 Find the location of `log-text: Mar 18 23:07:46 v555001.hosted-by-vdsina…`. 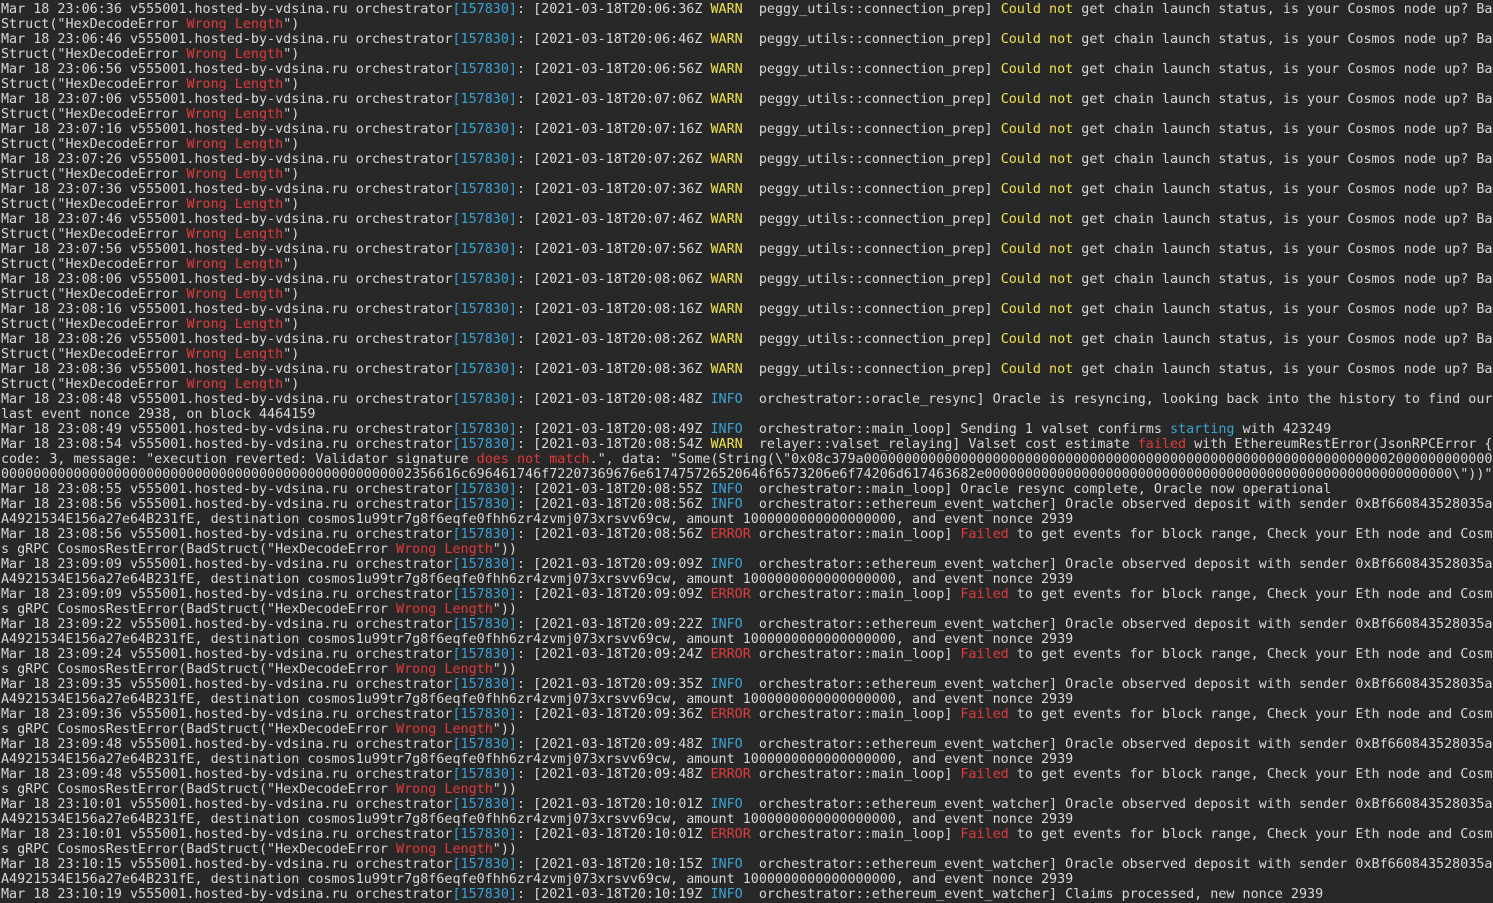

log-text: Mar 18 23:07:46 v555001.hosted-by-vdsina… is located at coordinates (227, 219).